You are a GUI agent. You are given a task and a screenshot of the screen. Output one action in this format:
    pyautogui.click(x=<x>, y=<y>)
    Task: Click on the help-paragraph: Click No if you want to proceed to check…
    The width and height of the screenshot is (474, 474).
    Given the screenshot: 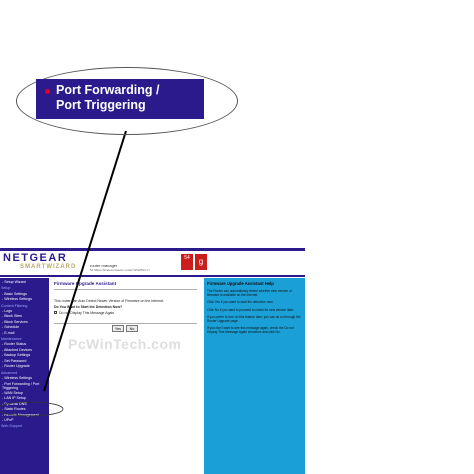 What is the action you would take?
    pyautogui.click(x=250, y=309)
    